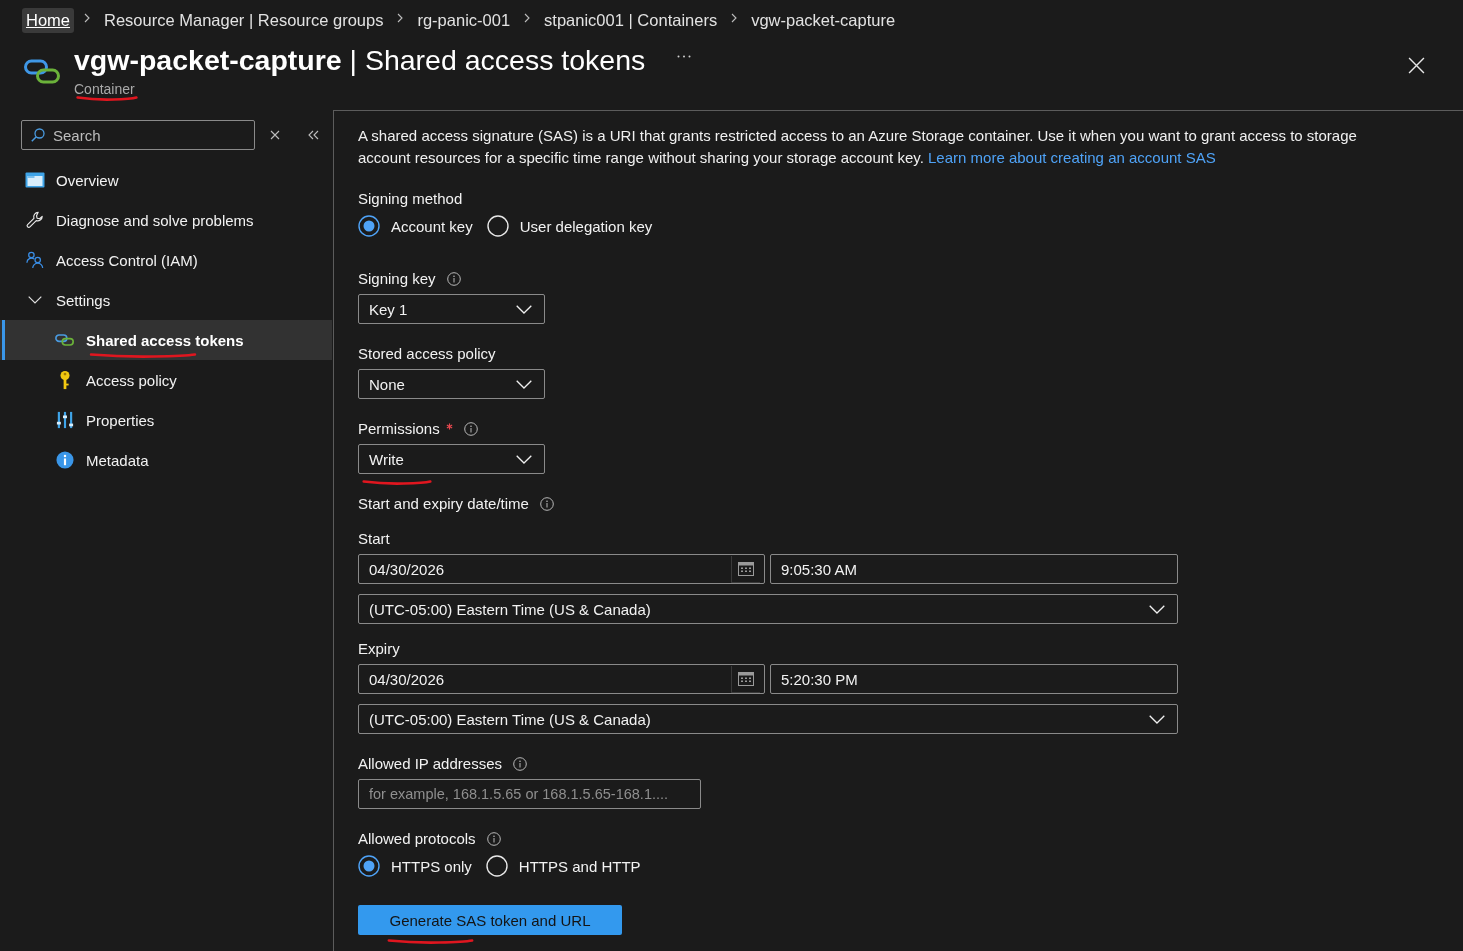 The width and height of the screenshot is (1463, 951). What do you see at coordinates (569, 226) in the screenshot?
I see `radio-option: User delegation key` at bounding box center [569, 226].